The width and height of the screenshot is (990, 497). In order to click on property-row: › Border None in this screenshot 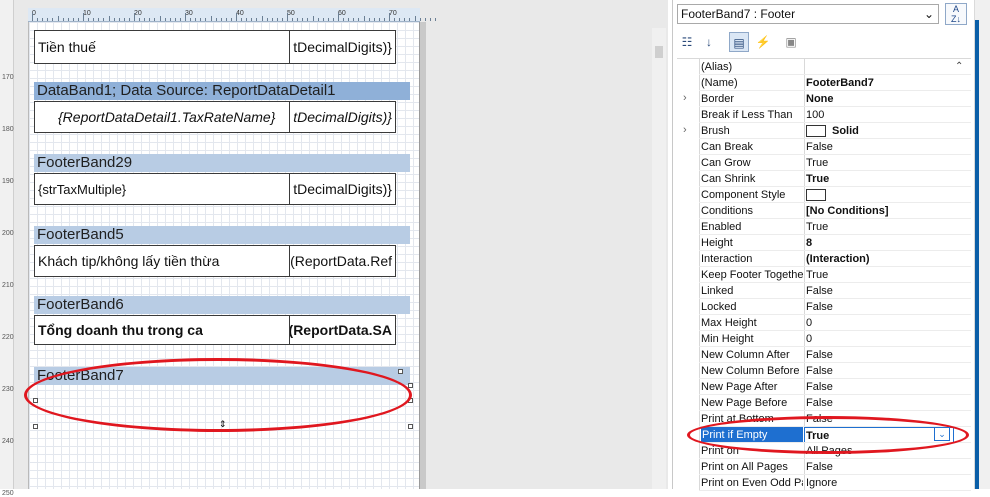, I will do `click(824, 99)`.